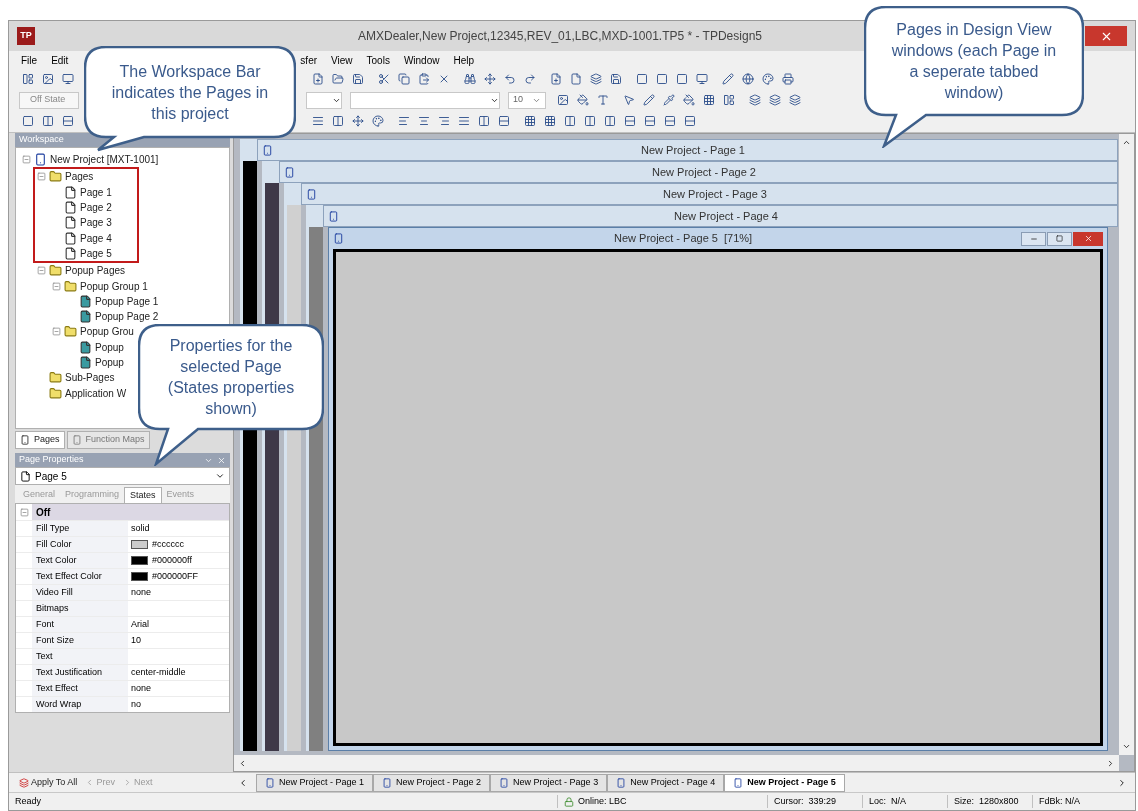 The height and width of the screenshot is (811, 1138). Describe the element at coordinates (309, 60) in the screenshot. I see `menu-item: sfer` at that location.